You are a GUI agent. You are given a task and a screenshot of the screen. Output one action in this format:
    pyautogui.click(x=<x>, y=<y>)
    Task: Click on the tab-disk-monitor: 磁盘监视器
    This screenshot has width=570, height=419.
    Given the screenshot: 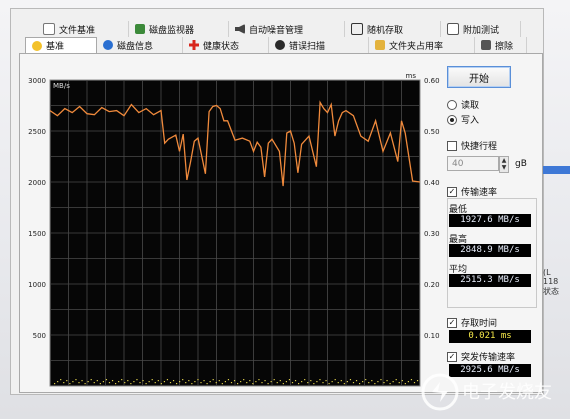 What is the action you would take?
    pyautogui.click(x=179, y=29)
    